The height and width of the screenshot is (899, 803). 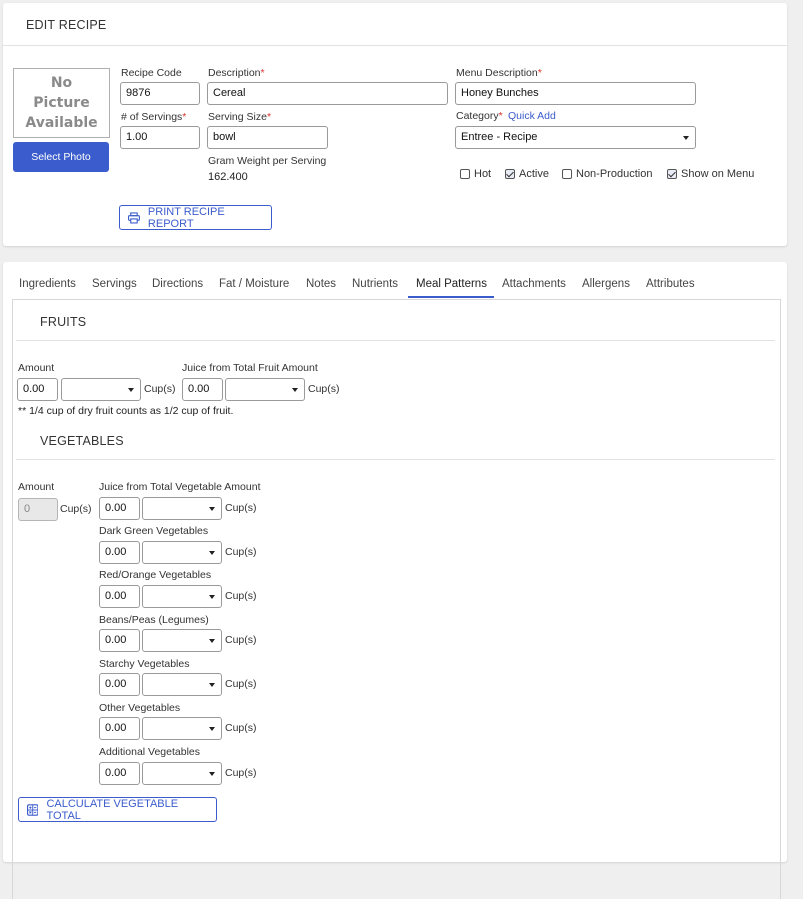 I want to click on red-orange-input: 0.00, so click(x=119, y=596).